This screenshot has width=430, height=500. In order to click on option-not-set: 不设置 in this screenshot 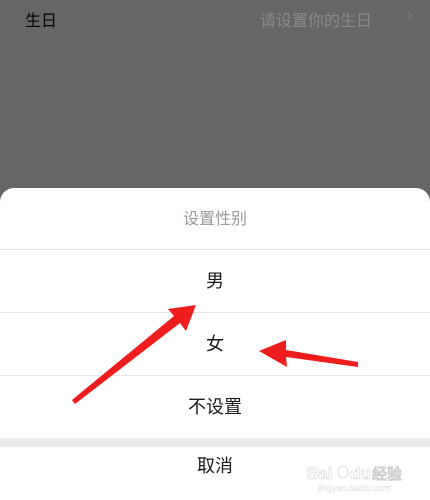, I will do `click(215, 407)`.